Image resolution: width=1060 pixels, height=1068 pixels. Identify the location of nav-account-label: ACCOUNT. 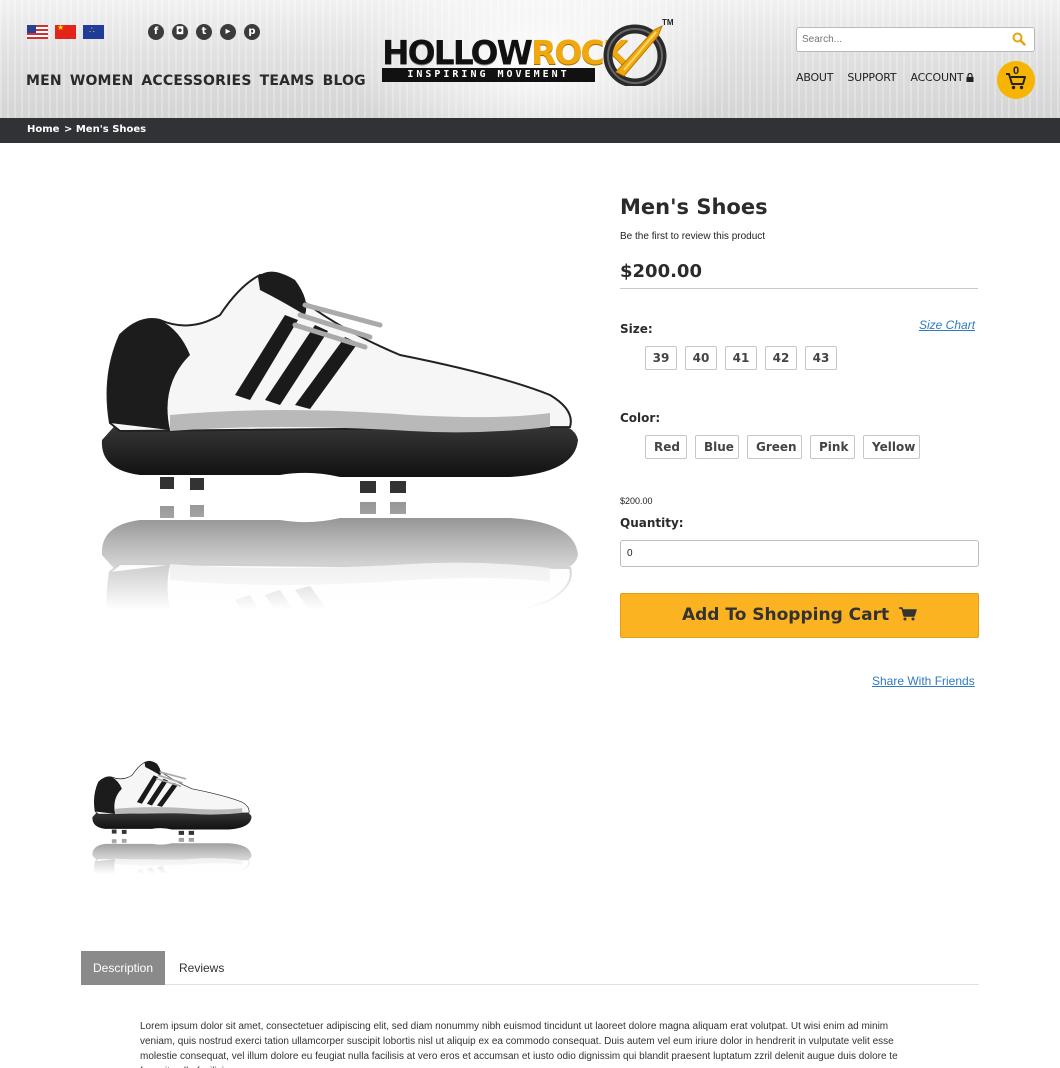
(937, 77).